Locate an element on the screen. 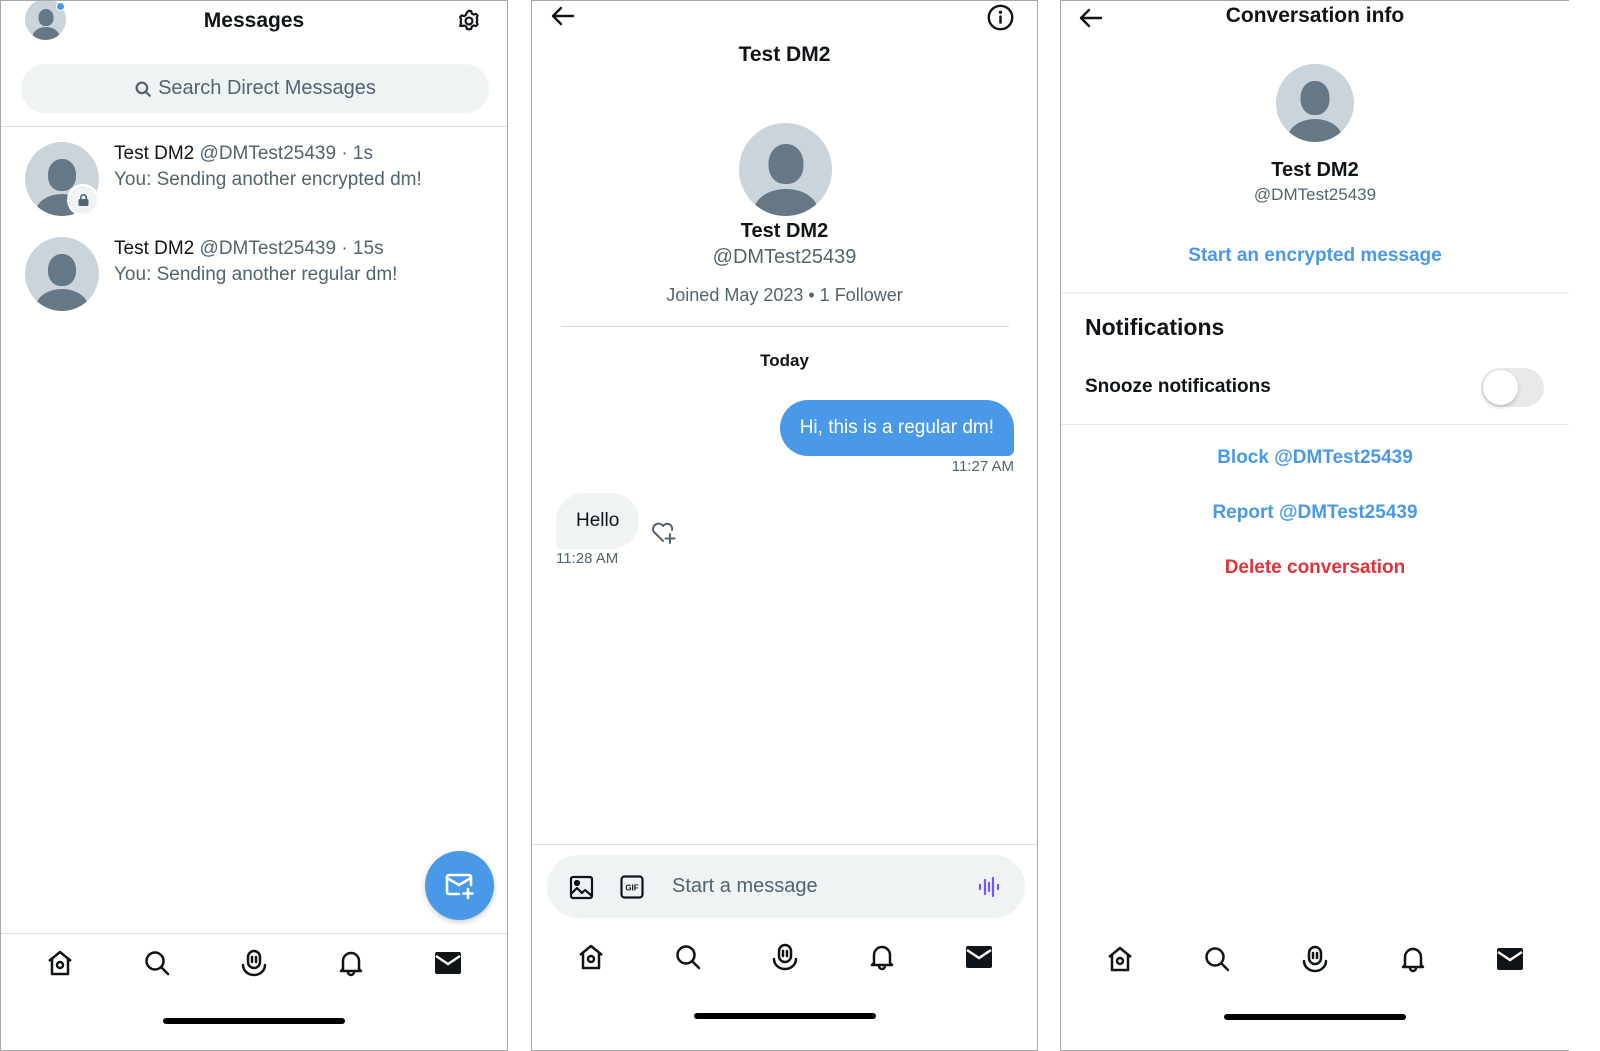 The image size is (1600, 1051). voice-waveform-icon is located at coordinates (989, 887).